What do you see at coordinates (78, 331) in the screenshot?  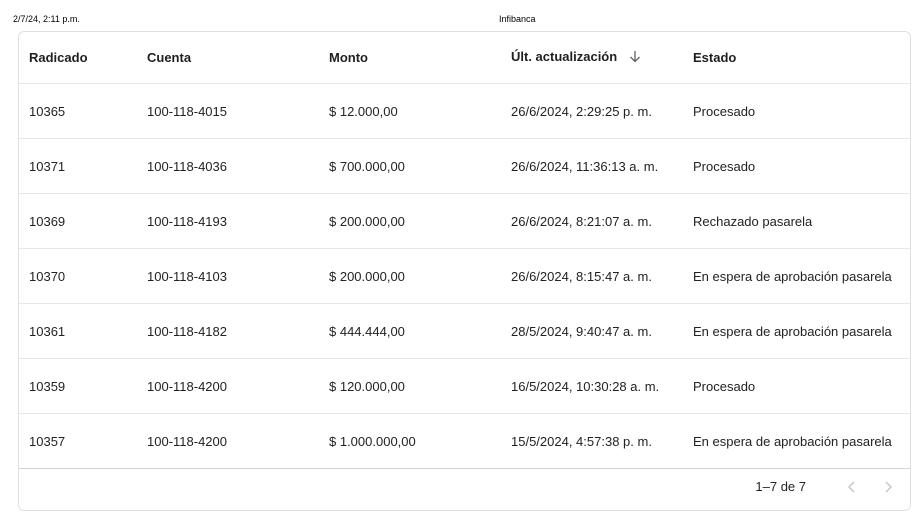 I see `cell-radicado: 10361` at bounding box center [78, 331].